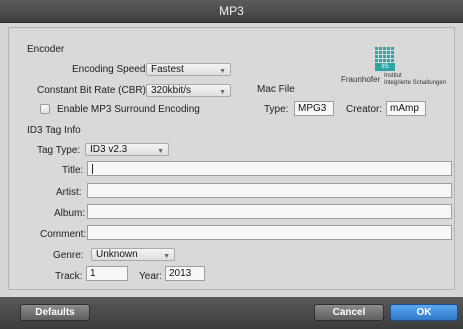  I want to click on logo-subline-1: Institut, so click(393, 76).